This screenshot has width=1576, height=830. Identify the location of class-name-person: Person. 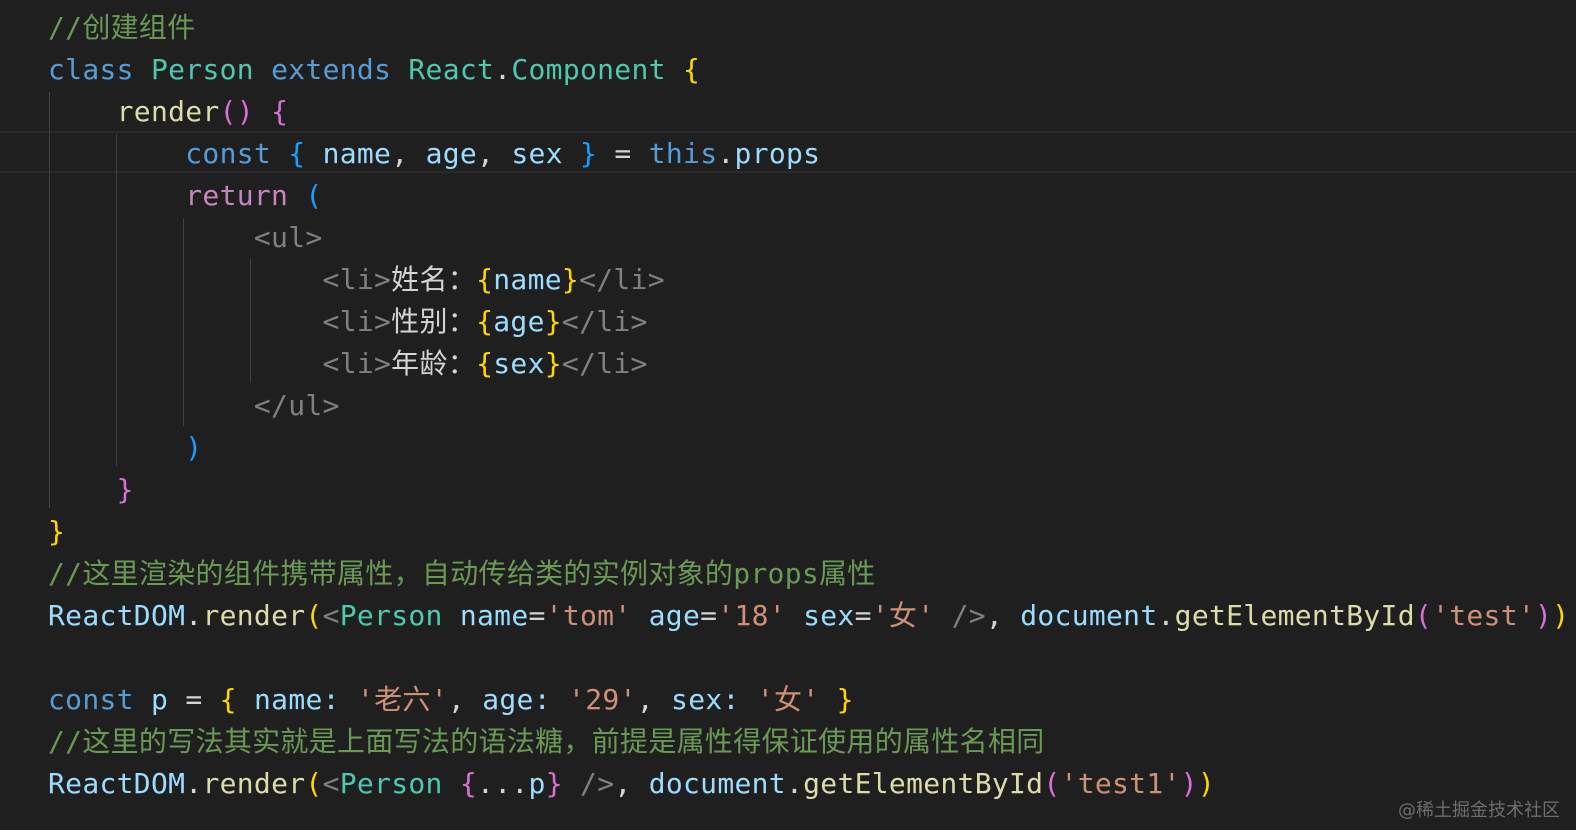
(202, 69).